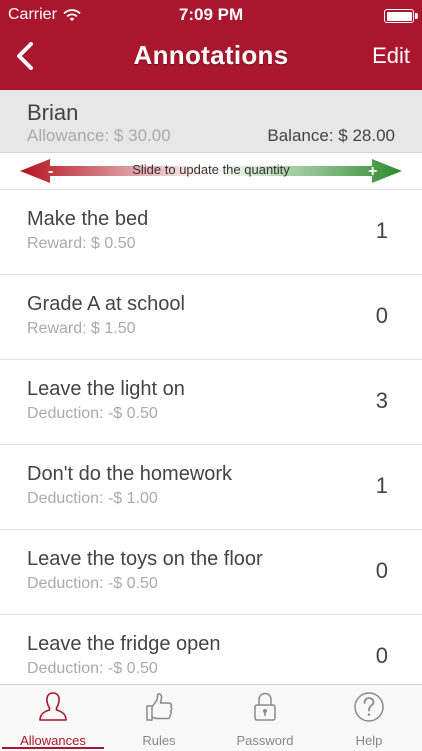 This screenshot has width=422, height=751. Describe the element at coordinates (391, 56) in the screenshot. I see `edit-button: Edit` at that location.